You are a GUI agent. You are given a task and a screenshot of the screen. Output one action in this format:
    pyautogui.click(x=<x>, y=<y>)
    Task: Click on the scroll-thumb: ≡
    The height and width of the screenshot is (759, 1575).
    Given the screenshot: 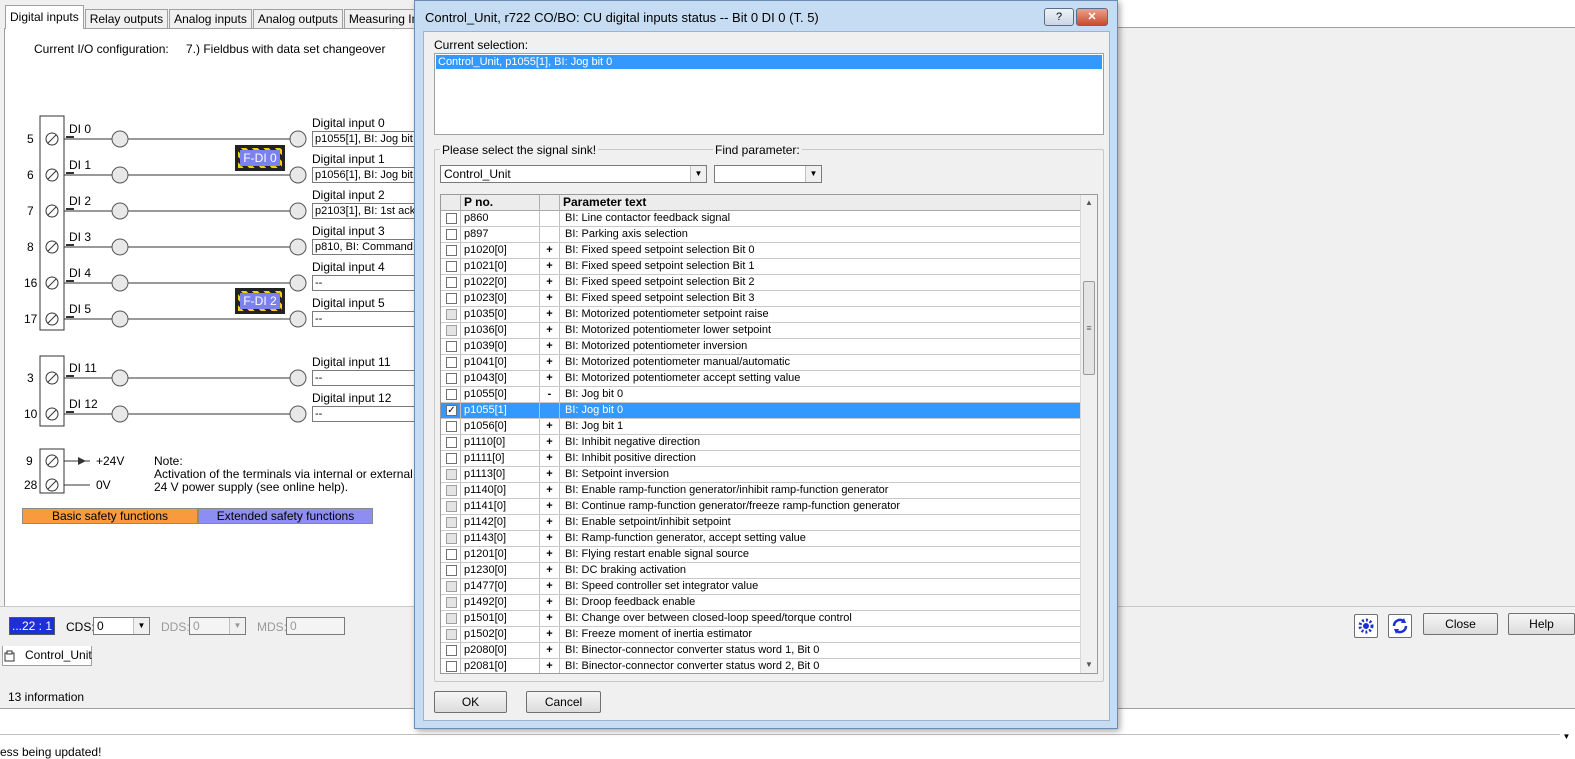 What is the action you would take?
    pyautogui.click(x=1089, y=328)
    